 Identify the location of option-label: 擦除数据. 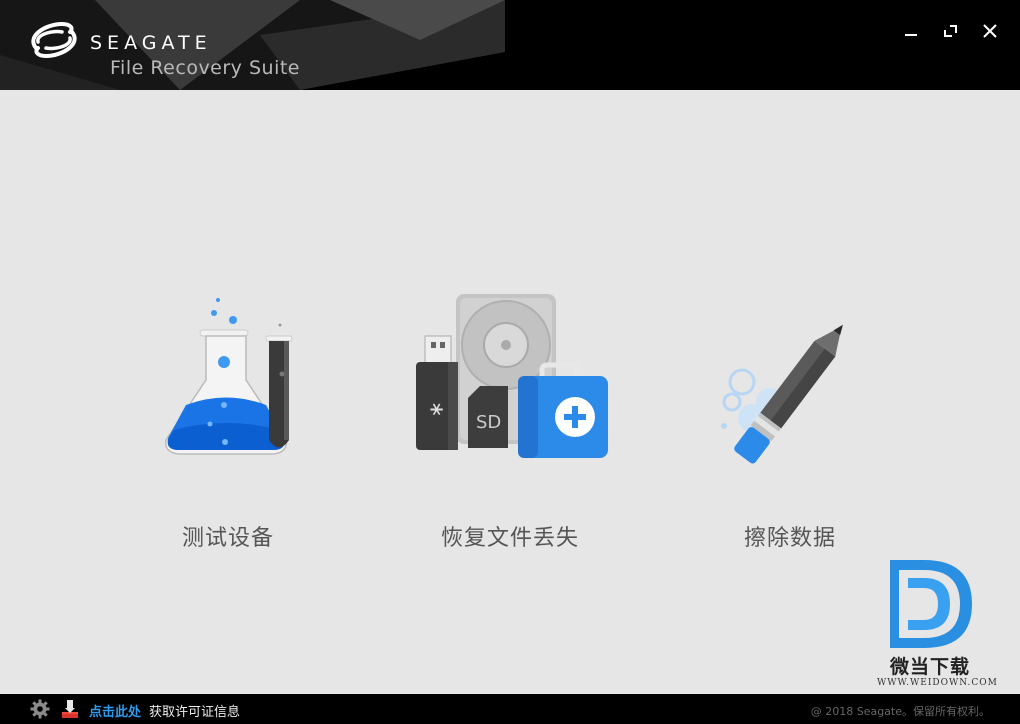
(789, 538).